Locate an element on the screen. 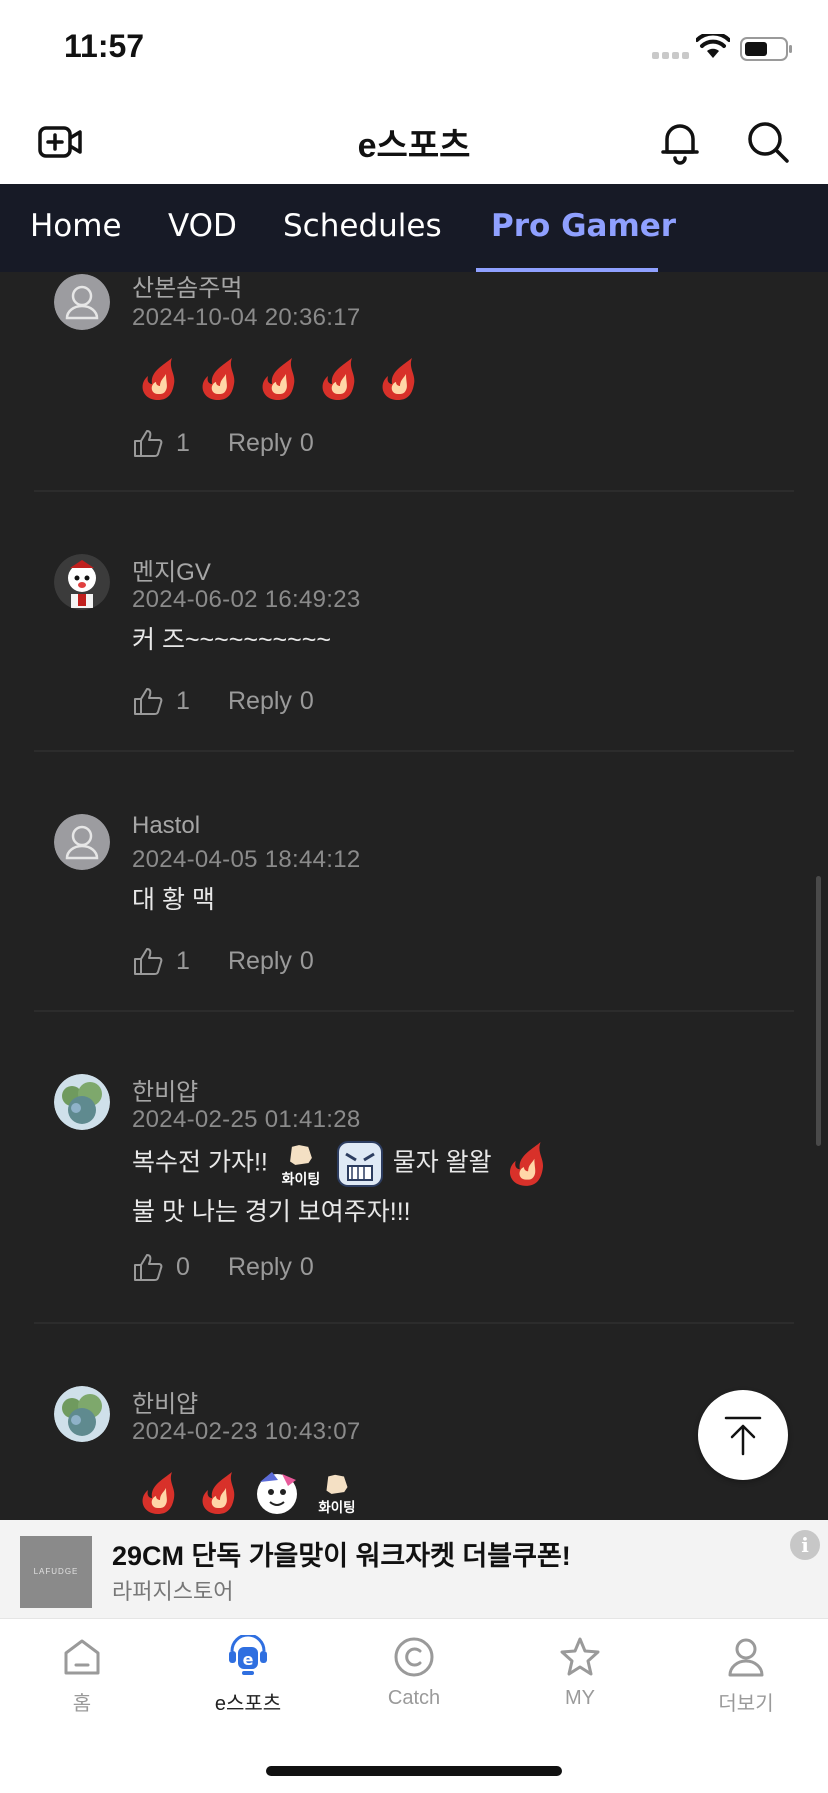 The width and height of the screenshot is (828, 1793). tab-bar: Home VOD Schedules Pro Gamer is located at coordinates (414, 228).